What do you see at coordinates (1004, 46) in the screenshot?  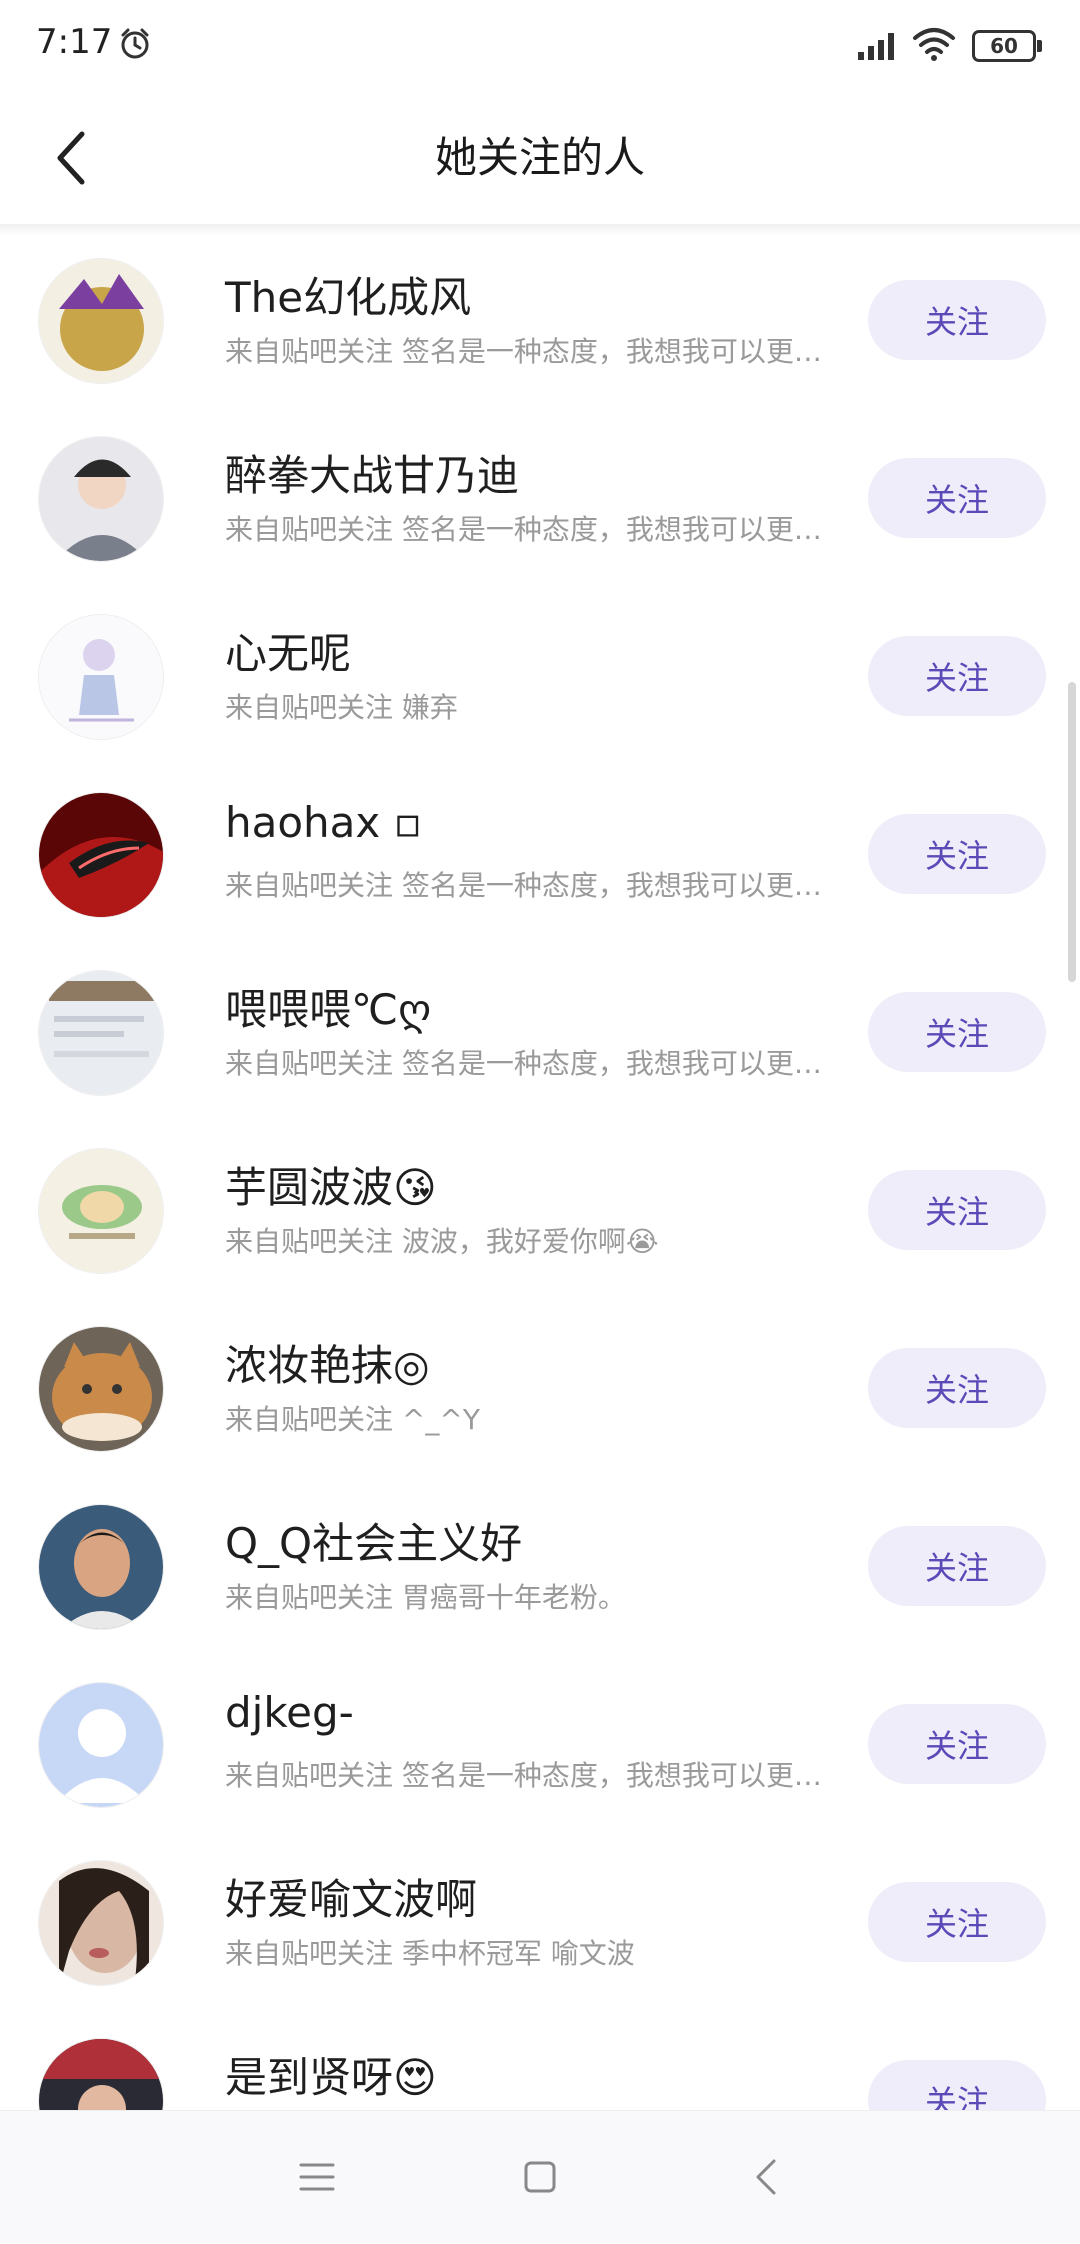 I see `battery-level: 60` at bounding box center [1004, 46].